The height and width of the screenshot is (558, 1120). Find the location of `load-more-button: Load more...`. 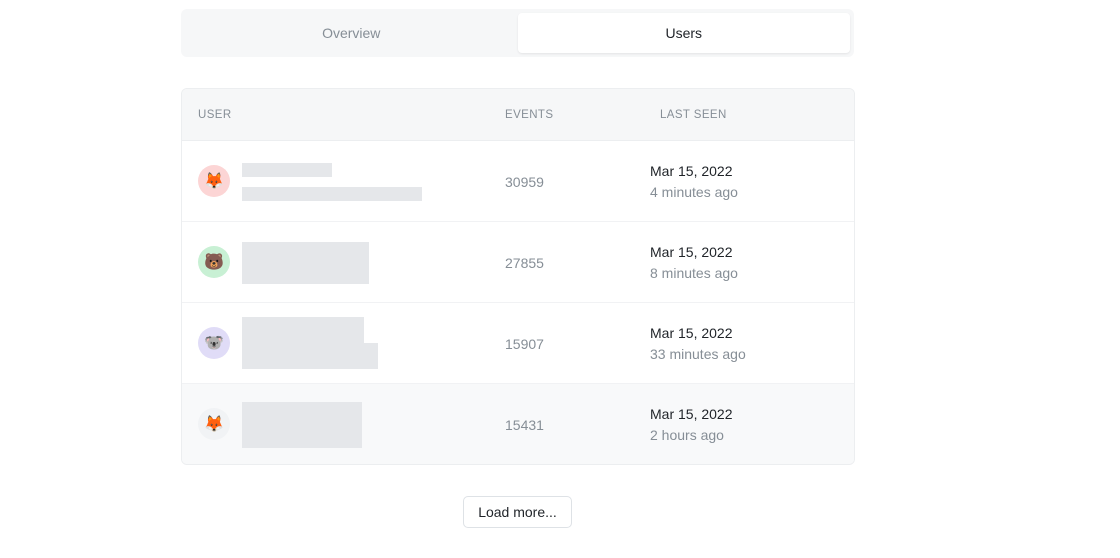

load-more-button: Load more... is located at coordinates (517, 512).